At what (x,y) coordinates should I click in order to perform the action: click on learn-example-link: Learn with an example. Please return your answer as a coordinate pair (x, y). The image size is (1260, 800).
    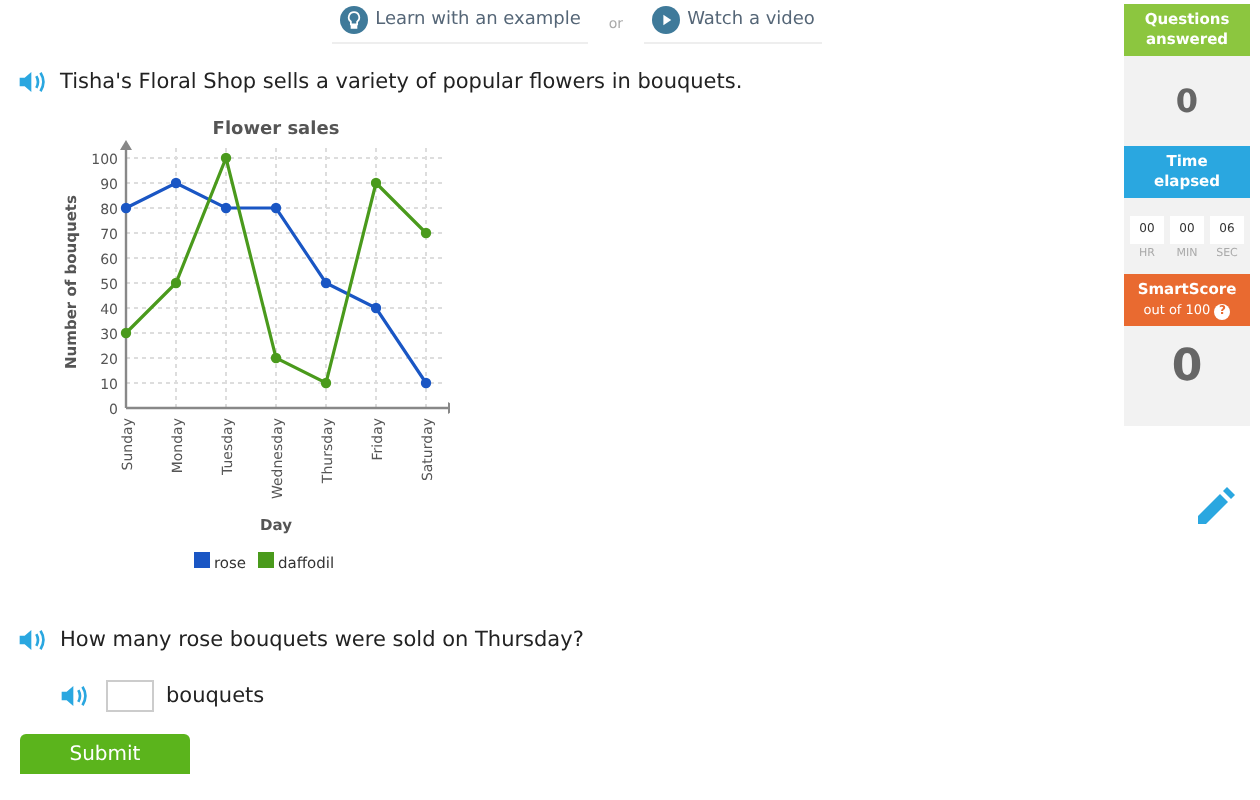
    Looking at the image, I should click on (460, 24).